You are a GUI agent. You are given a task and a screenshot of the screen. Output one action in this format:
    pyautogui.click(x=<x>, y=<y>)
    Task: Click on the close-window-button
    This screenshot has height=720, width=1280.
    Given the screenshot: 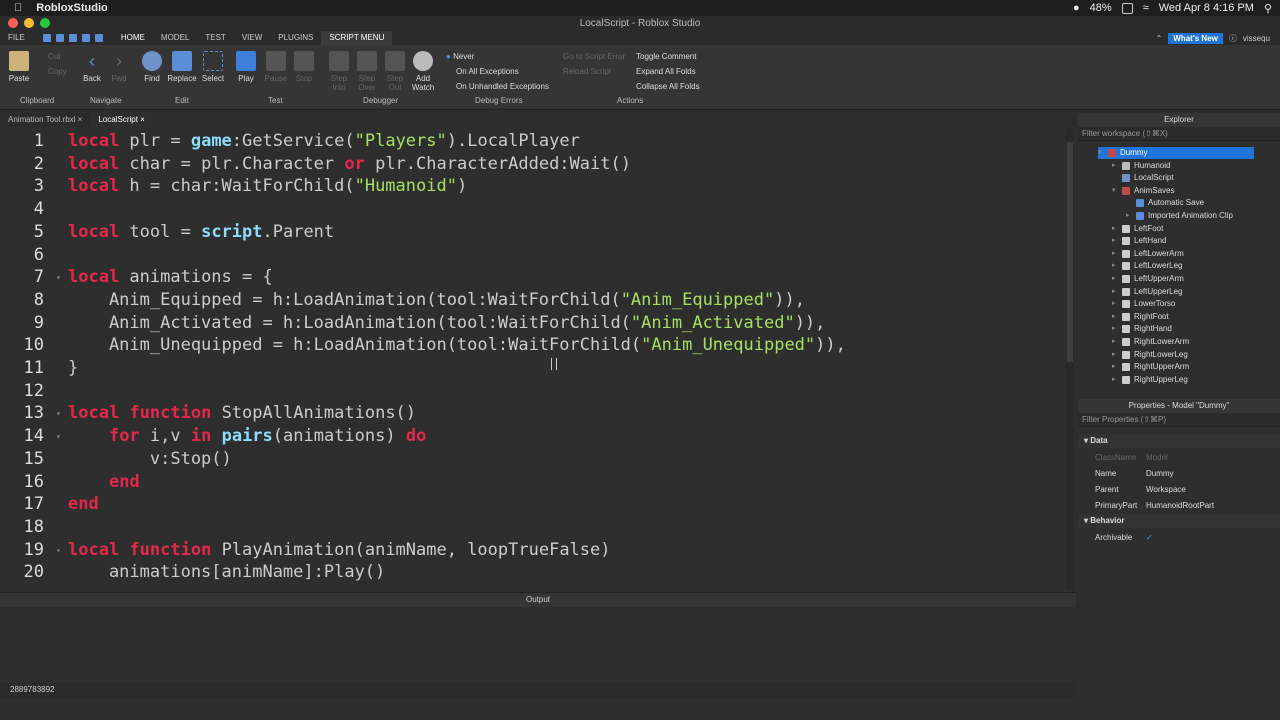 What is the action you would take?
    pyautogui.click(x=13, y=23)
    